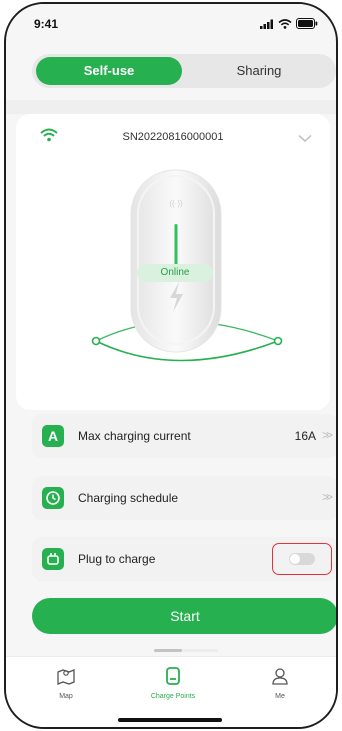 The width and height of the screenshot is (342, 731). I want to click on toggle-knob, so click(295, 559).